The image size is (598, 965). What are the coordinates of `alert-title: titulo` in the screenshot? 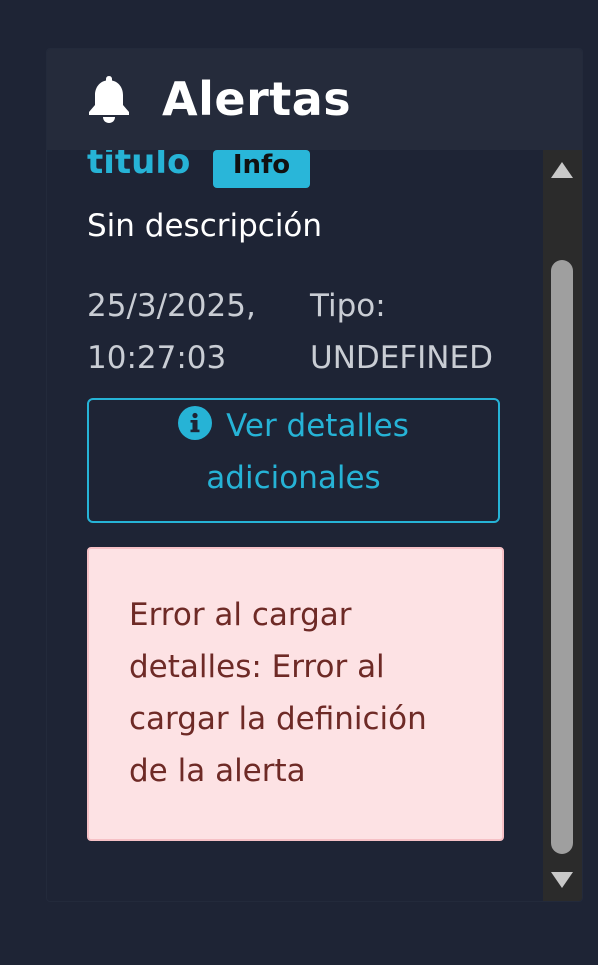 It's located at (138, 167).